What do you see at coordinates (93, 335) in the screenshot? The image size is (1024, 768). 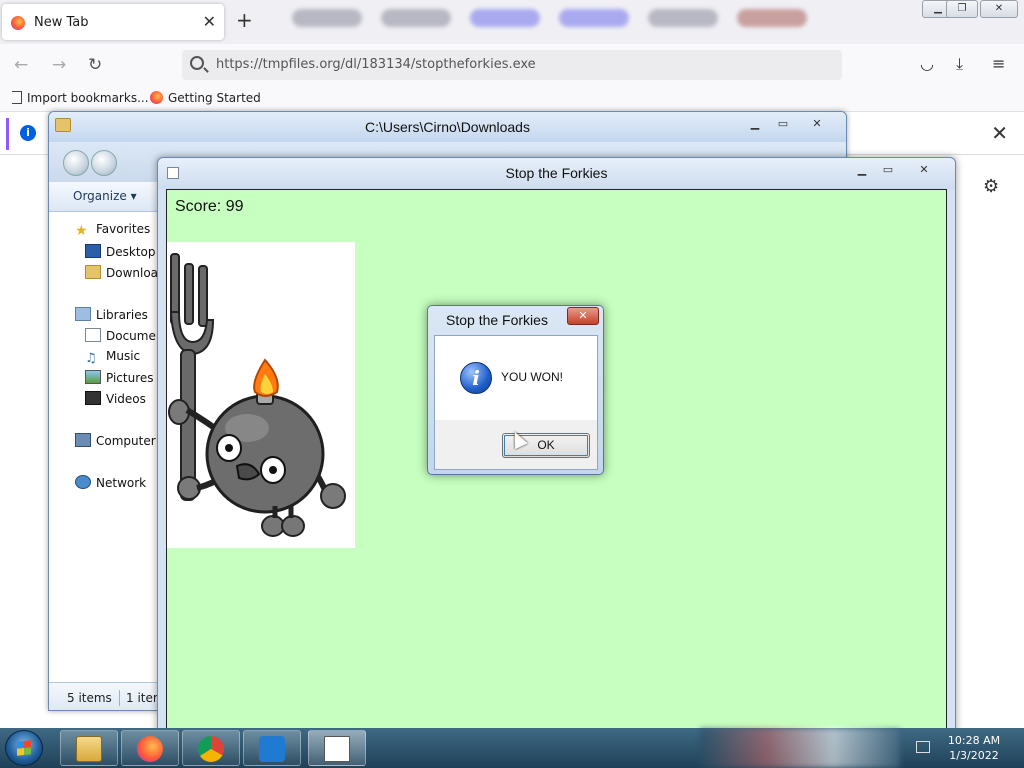 I see `documents-icon` at bounding box center [93, 335].